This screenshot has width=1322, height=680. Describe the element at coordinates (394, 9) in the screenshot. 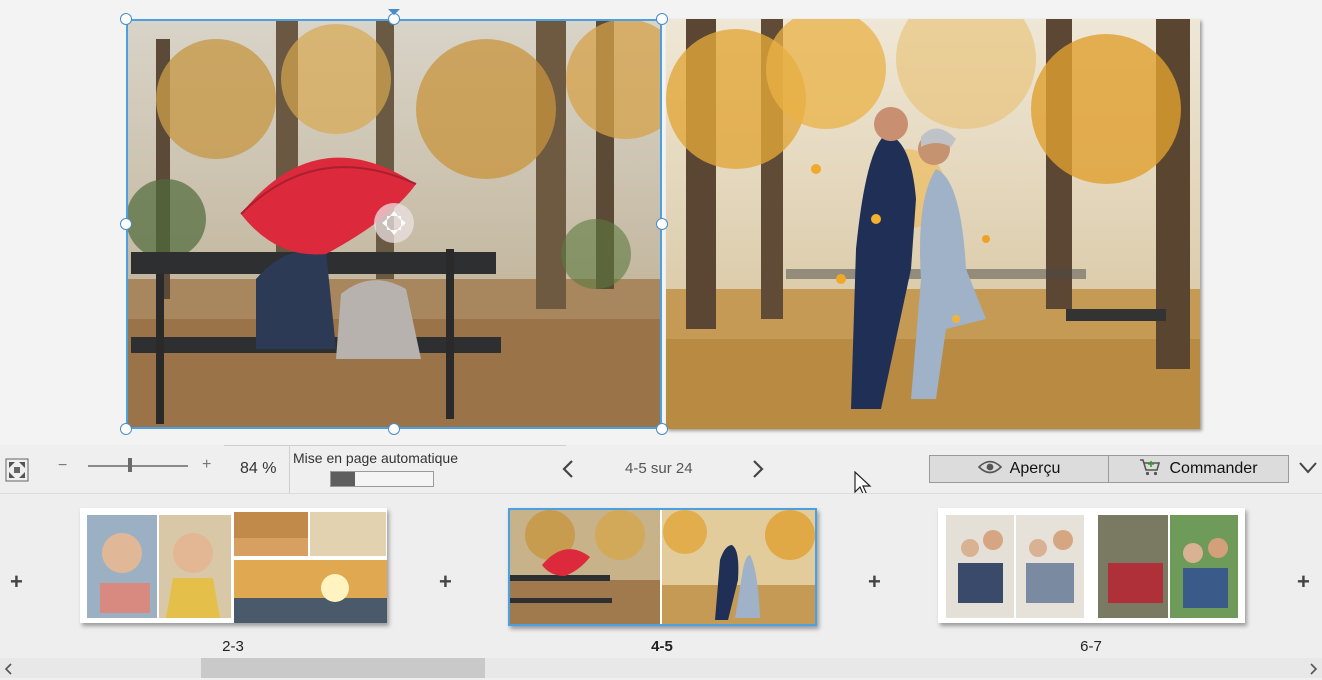

I see `rotate-handle-icon` at that location.